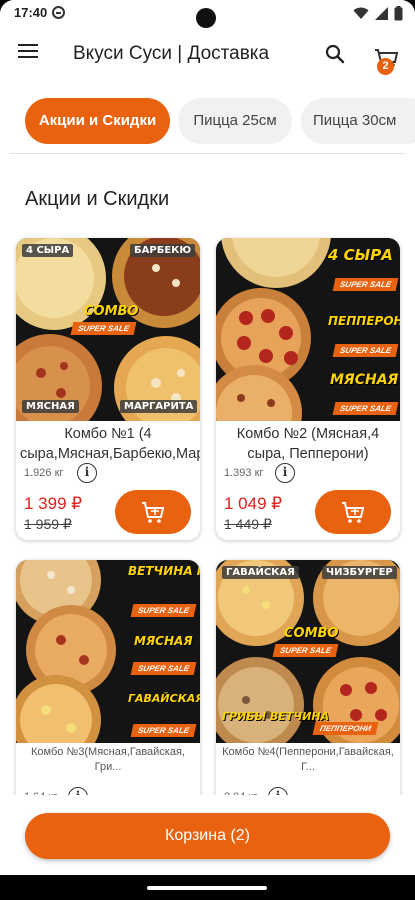 The height and width of the screenshot is (900, 415). I want to click on product-old-price: 1 449 ₽, so click(248, 524).